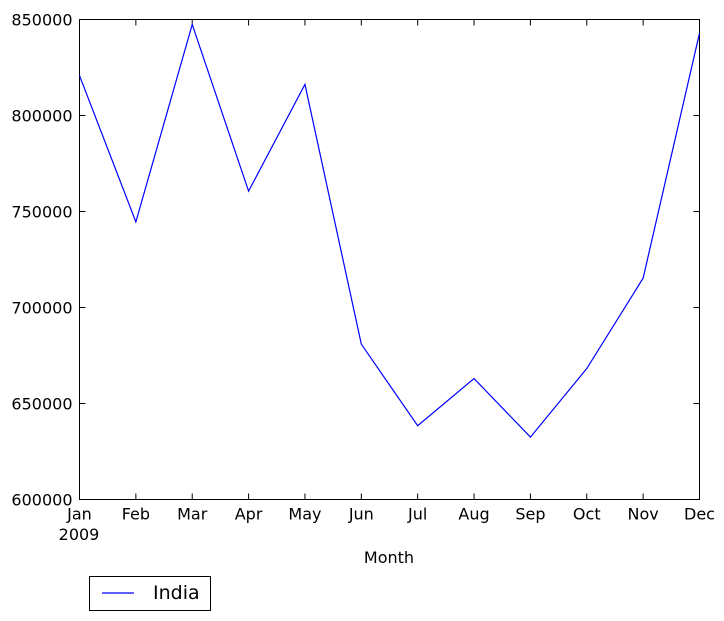  I want to click on y-tick-label: 800000, so click(41, 116).